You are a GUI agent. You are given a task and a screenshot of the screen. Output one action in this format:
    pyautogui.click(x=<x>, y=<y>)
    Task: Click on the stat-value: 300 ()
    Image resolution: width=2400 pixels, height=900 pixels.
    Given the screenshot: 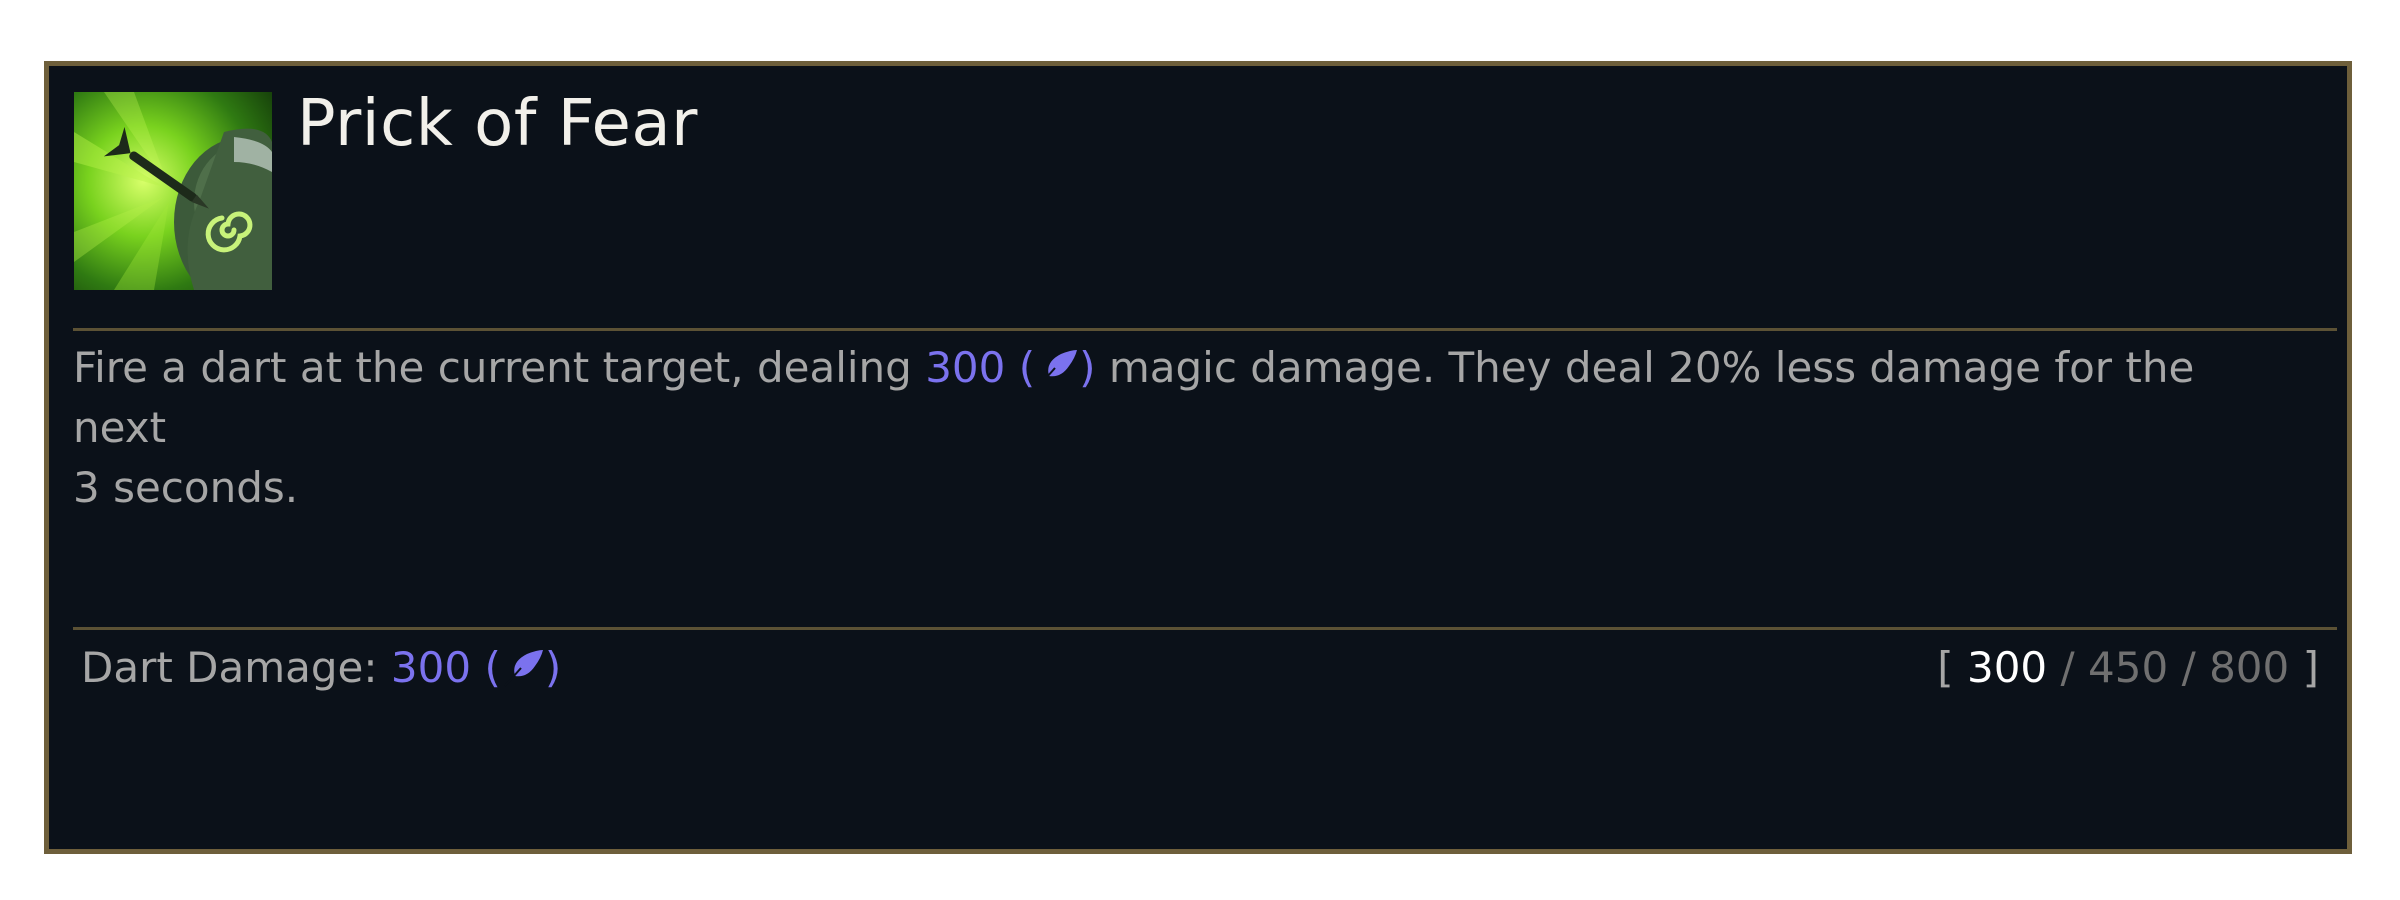 What is the action you would take?
    pyautogui.click(x=476, y=667)
    